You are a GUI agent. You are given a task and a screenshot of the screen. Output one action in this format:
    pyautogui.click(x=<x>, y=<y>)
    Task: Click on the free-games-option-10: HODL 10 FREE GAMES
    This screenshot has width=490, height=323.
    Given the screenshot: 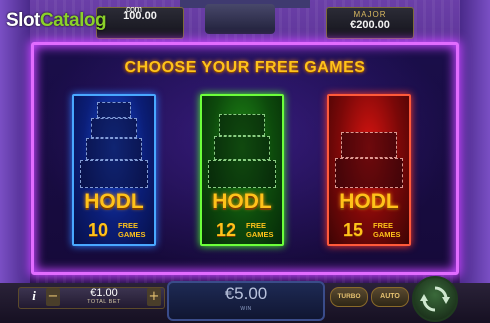 What is the action you would take?
    pyautogui.click(x=114, y=170)
    